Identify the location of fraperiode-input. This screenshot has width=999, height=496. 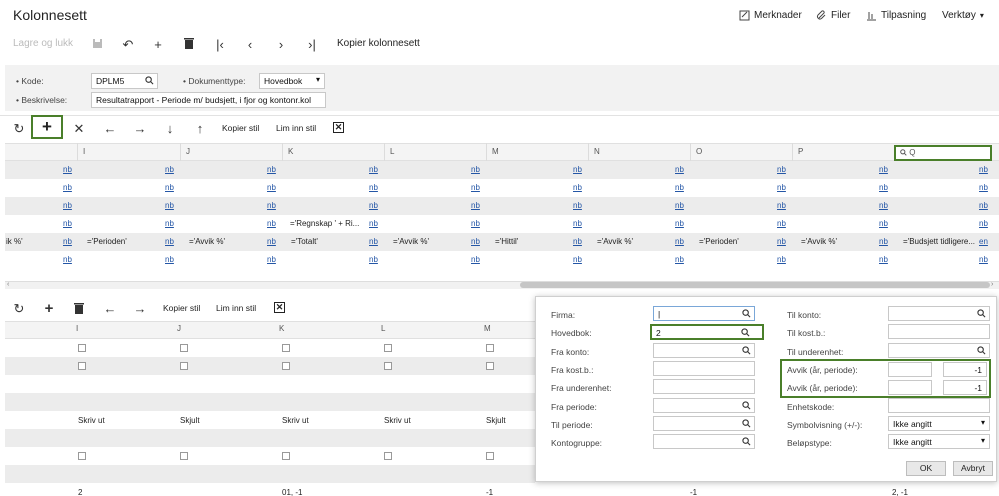
(704, 405).